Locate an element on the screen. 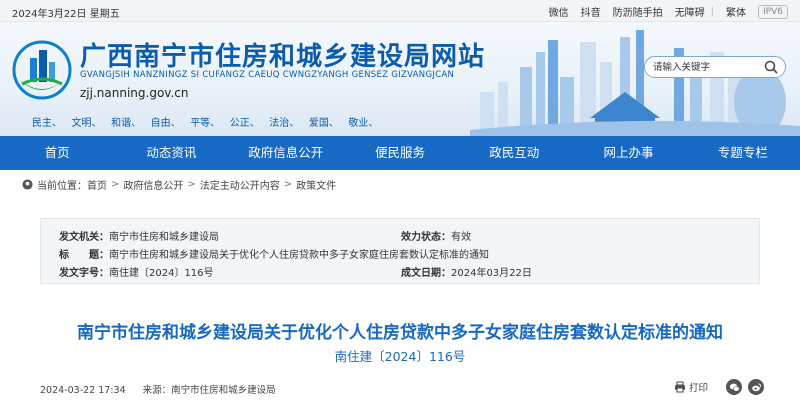 This screenshot has width=800, height=400. weibo-glyph-icon is located at coordinates (756, 386).